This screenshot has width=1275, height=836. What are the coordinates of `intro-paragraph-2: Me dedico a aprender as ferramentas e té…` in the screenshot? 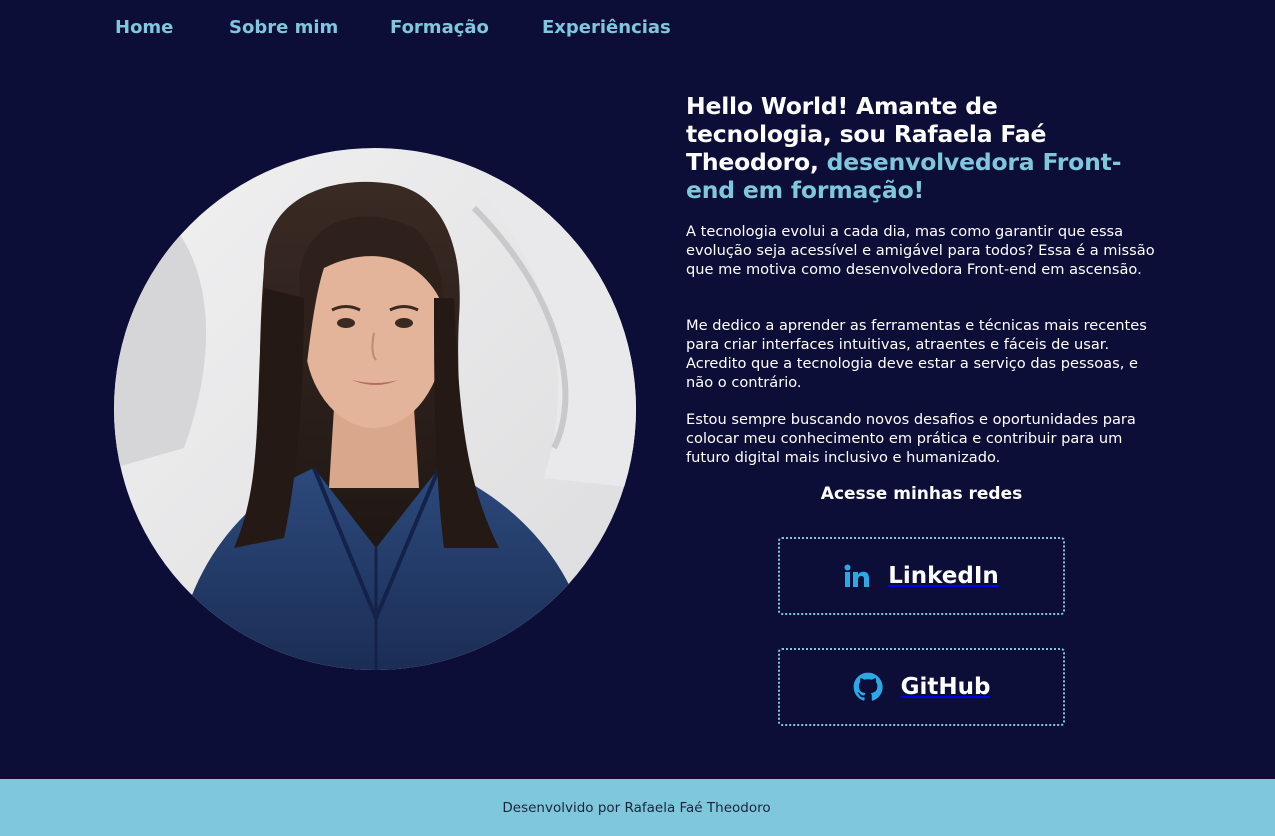 It's located at (916, 354).